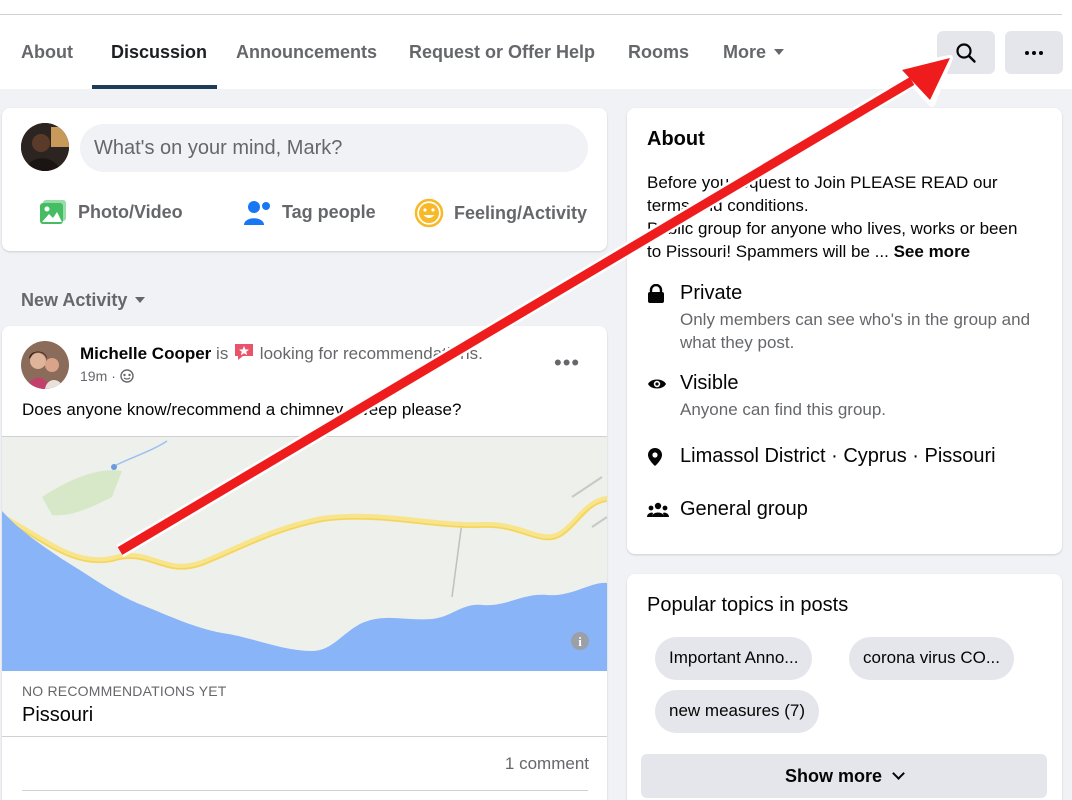 The height and width of the screenshot is (800, 1072). Describe the element at coordinates (580, 641) in the screenshot. I see `svg-text: i` at that location.